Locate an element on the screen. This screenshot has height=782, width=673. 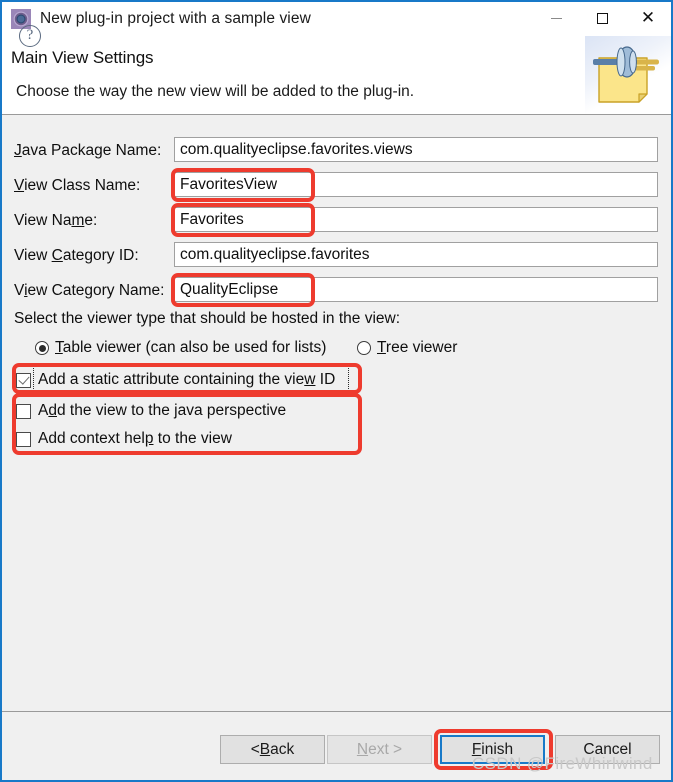
window-title: New plug-in project with a sample view is located at coordinates (175, 18).